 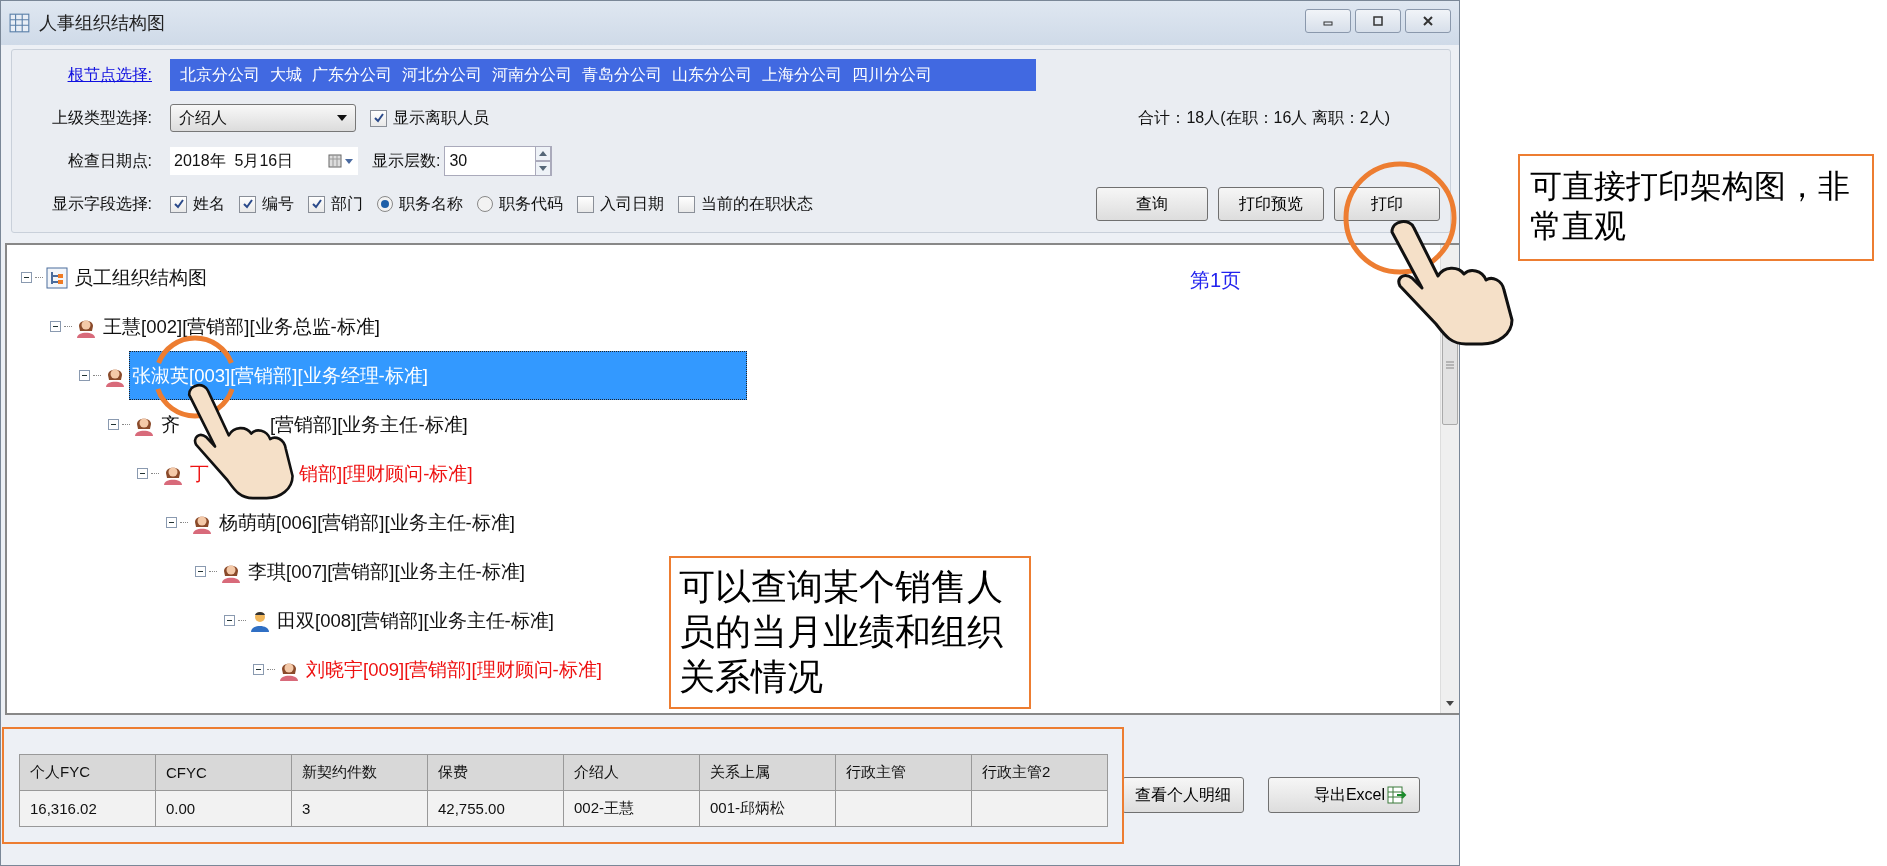 I want to click on detail-button: 查看个人明细, so click(x=1183, y=795).